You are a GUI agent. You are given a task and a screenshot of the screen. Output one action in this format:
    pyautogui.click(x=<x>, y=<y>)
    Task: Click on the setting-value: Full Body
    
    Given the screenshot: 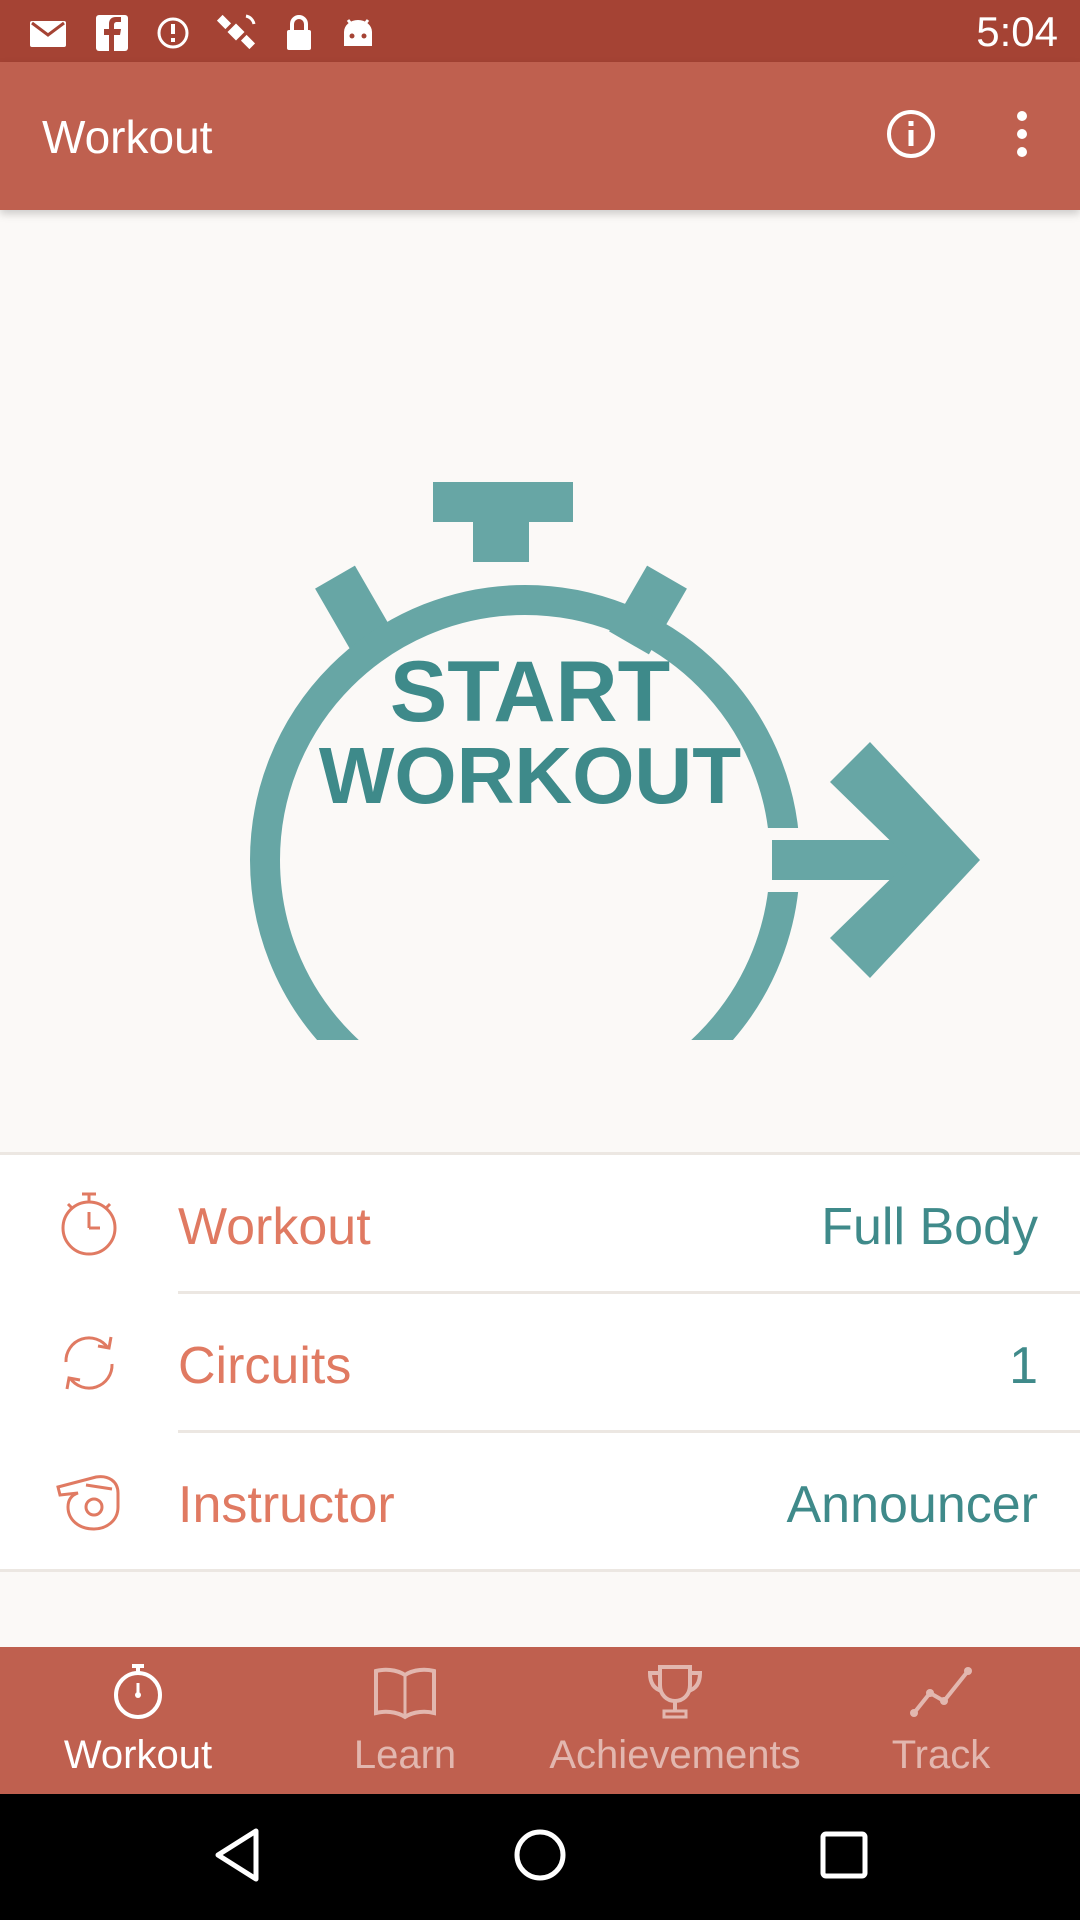 What is the action you would take?
    pyautogui.click(x=929, y=1227)
    